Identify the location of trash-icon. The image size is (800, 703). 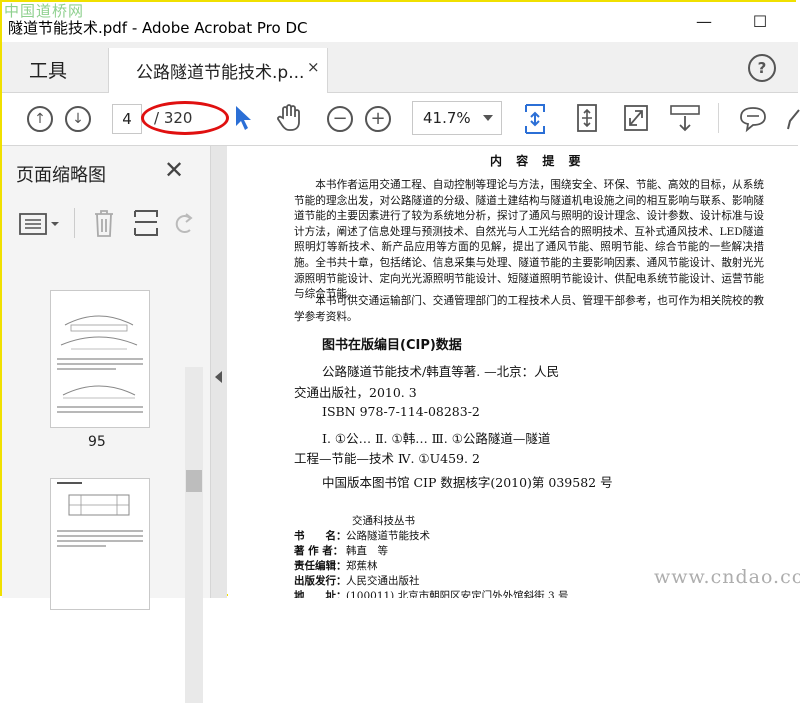
(104, 223).